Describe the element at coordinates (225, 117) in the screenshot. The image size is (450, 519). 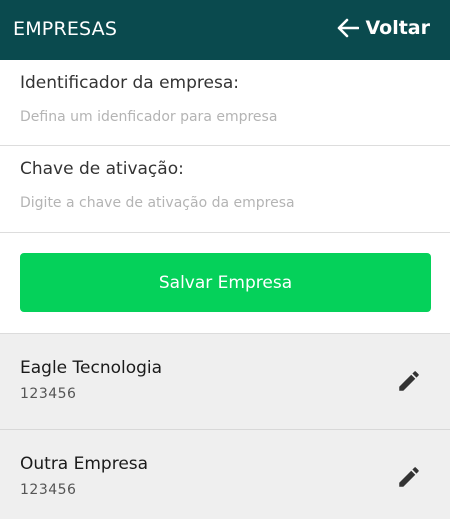
I see `company-id-input` at that location.